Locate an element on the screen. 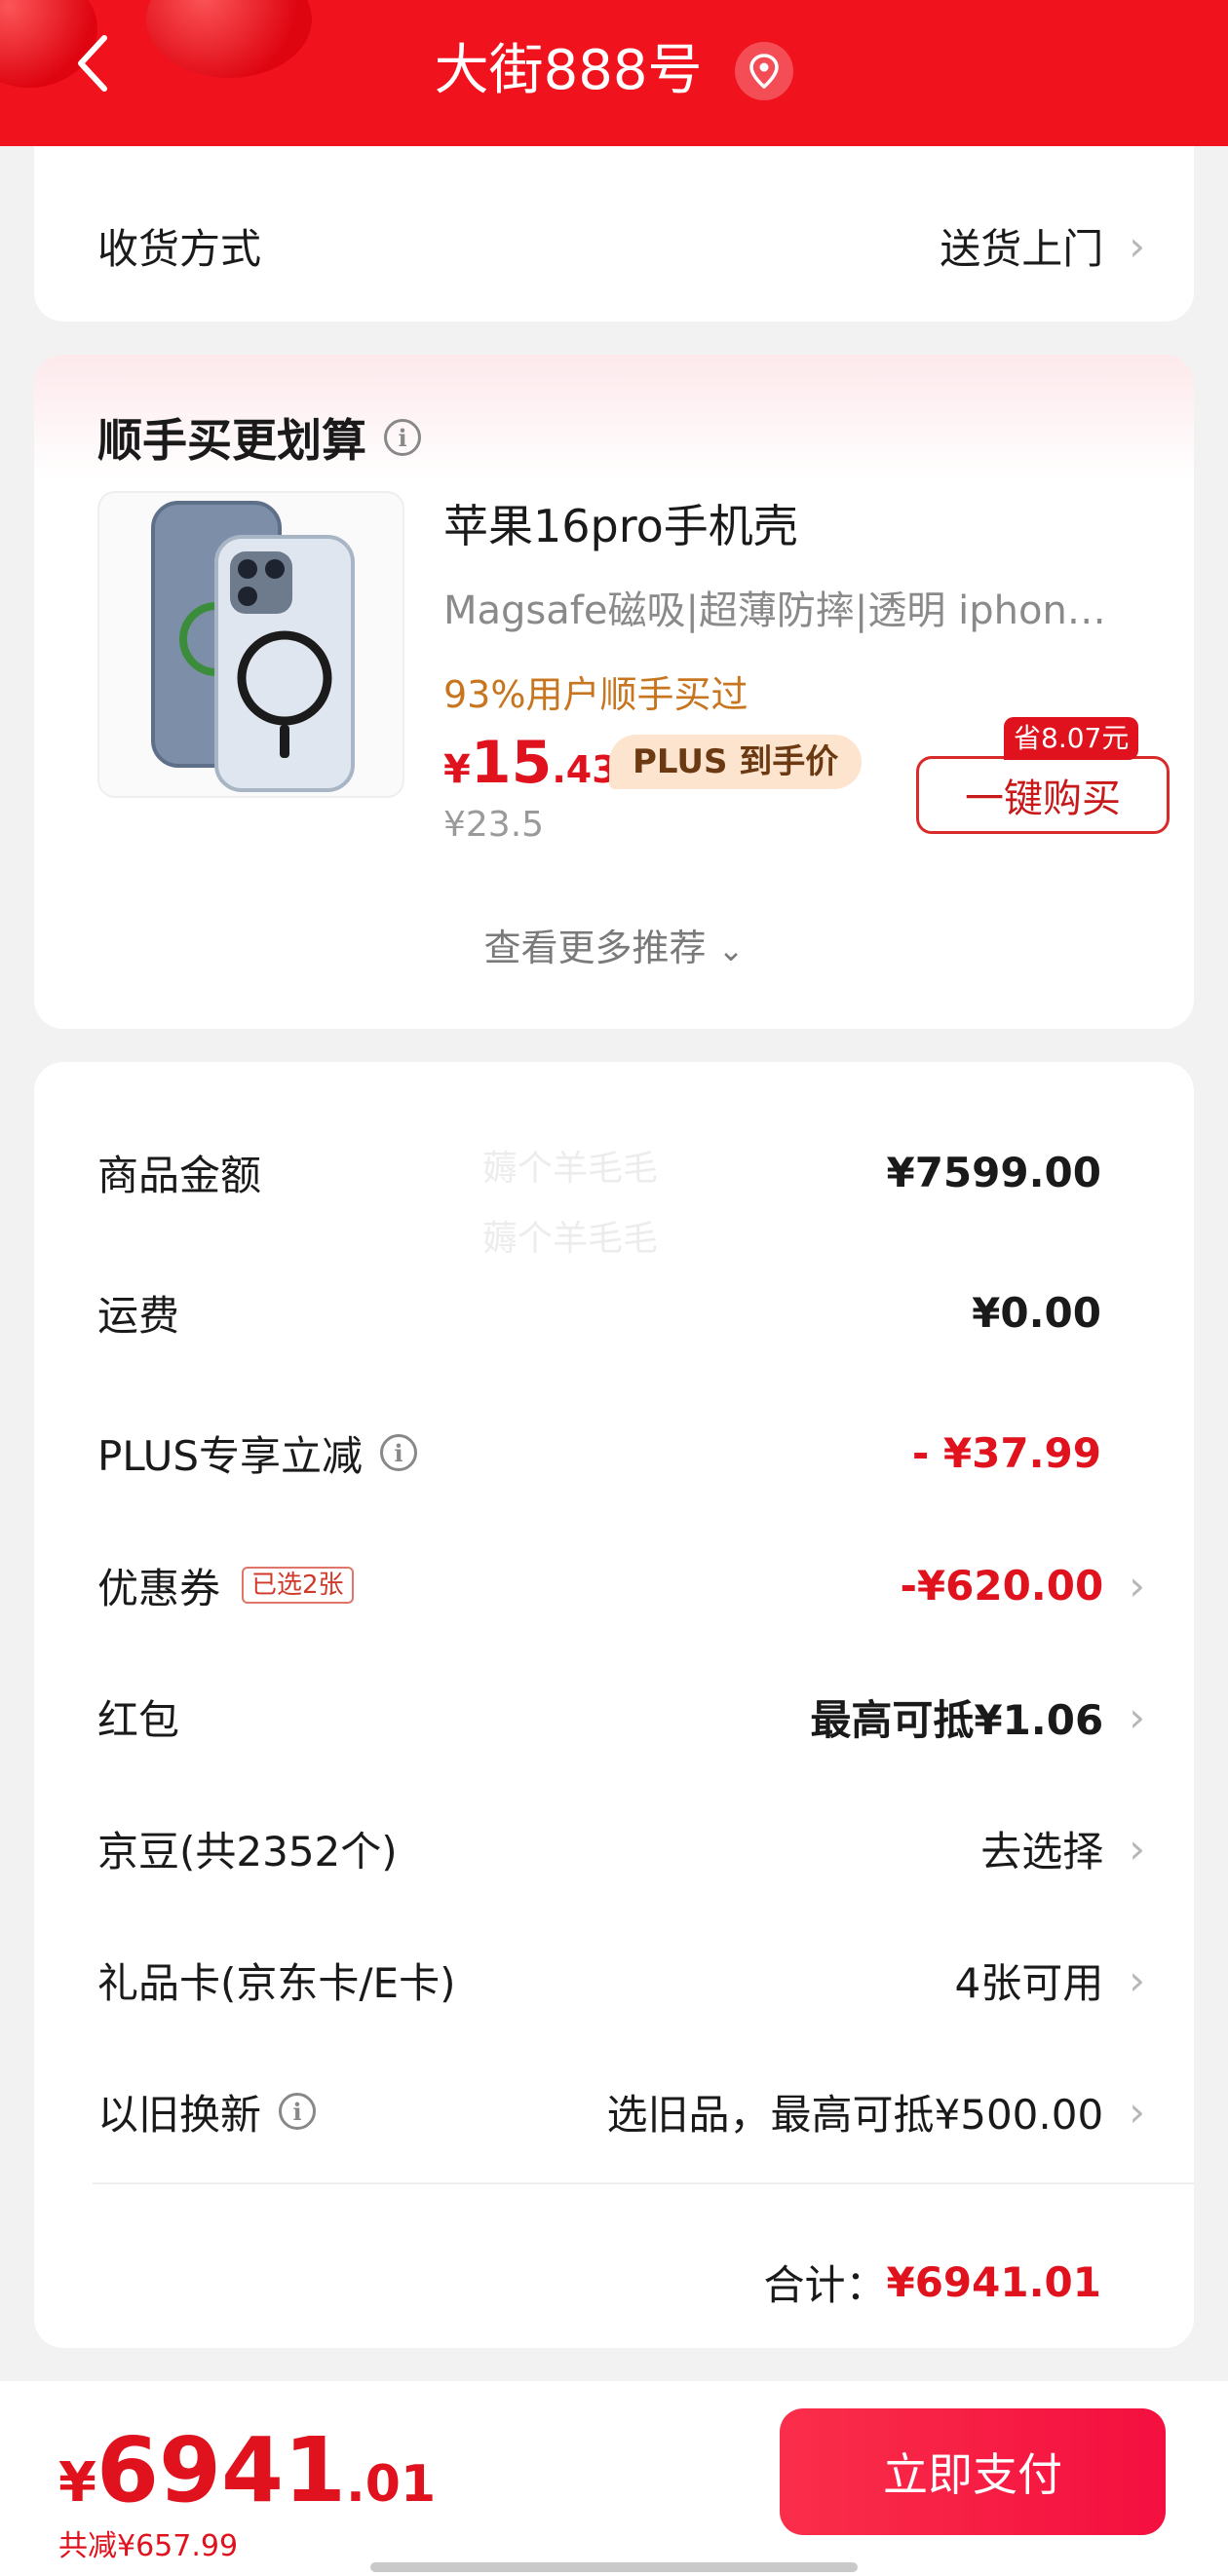  order-total: 合计： ¥6941.01 is located at coordinates (932, 2282).